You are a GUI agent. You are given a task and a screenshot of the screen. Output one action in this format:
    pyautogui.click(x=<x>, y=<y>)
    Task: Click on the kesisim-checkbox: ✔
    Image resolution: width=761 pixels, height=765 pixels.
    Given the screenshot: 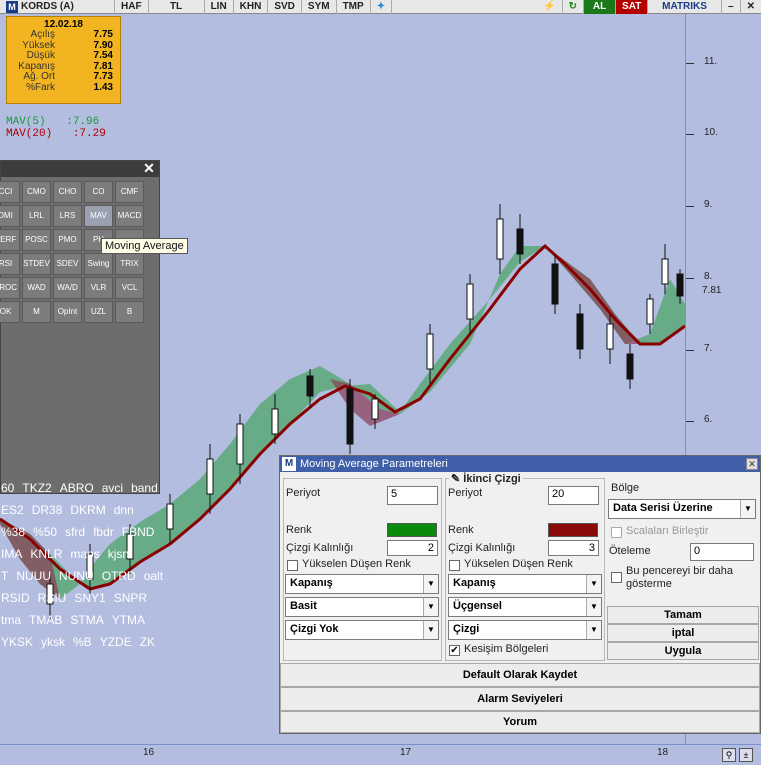 What is the action you would take?
    pyautogui.click(x=454, y=650)
    